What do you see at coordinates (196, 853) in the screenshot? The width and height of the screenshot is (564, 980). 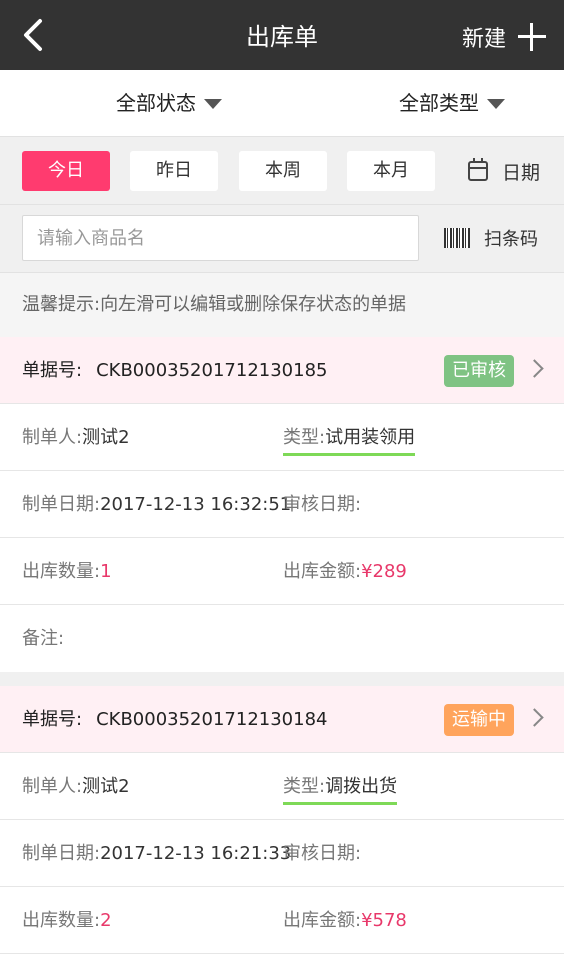 I see `create-date-value: 2017-12-13 16:21:33` at bounding box center [196, 853].